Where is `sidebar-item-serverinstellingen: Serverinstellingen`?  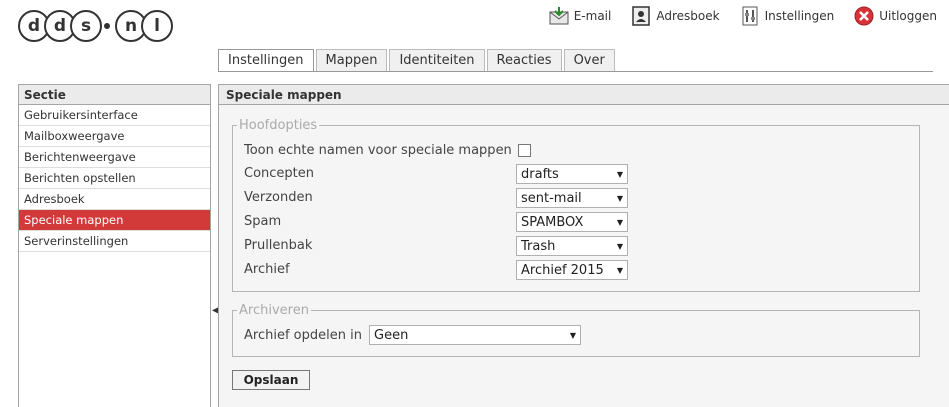 sidebar-item-serverinstellingen: Serverinstellingen is located at coordinates (114, 241).